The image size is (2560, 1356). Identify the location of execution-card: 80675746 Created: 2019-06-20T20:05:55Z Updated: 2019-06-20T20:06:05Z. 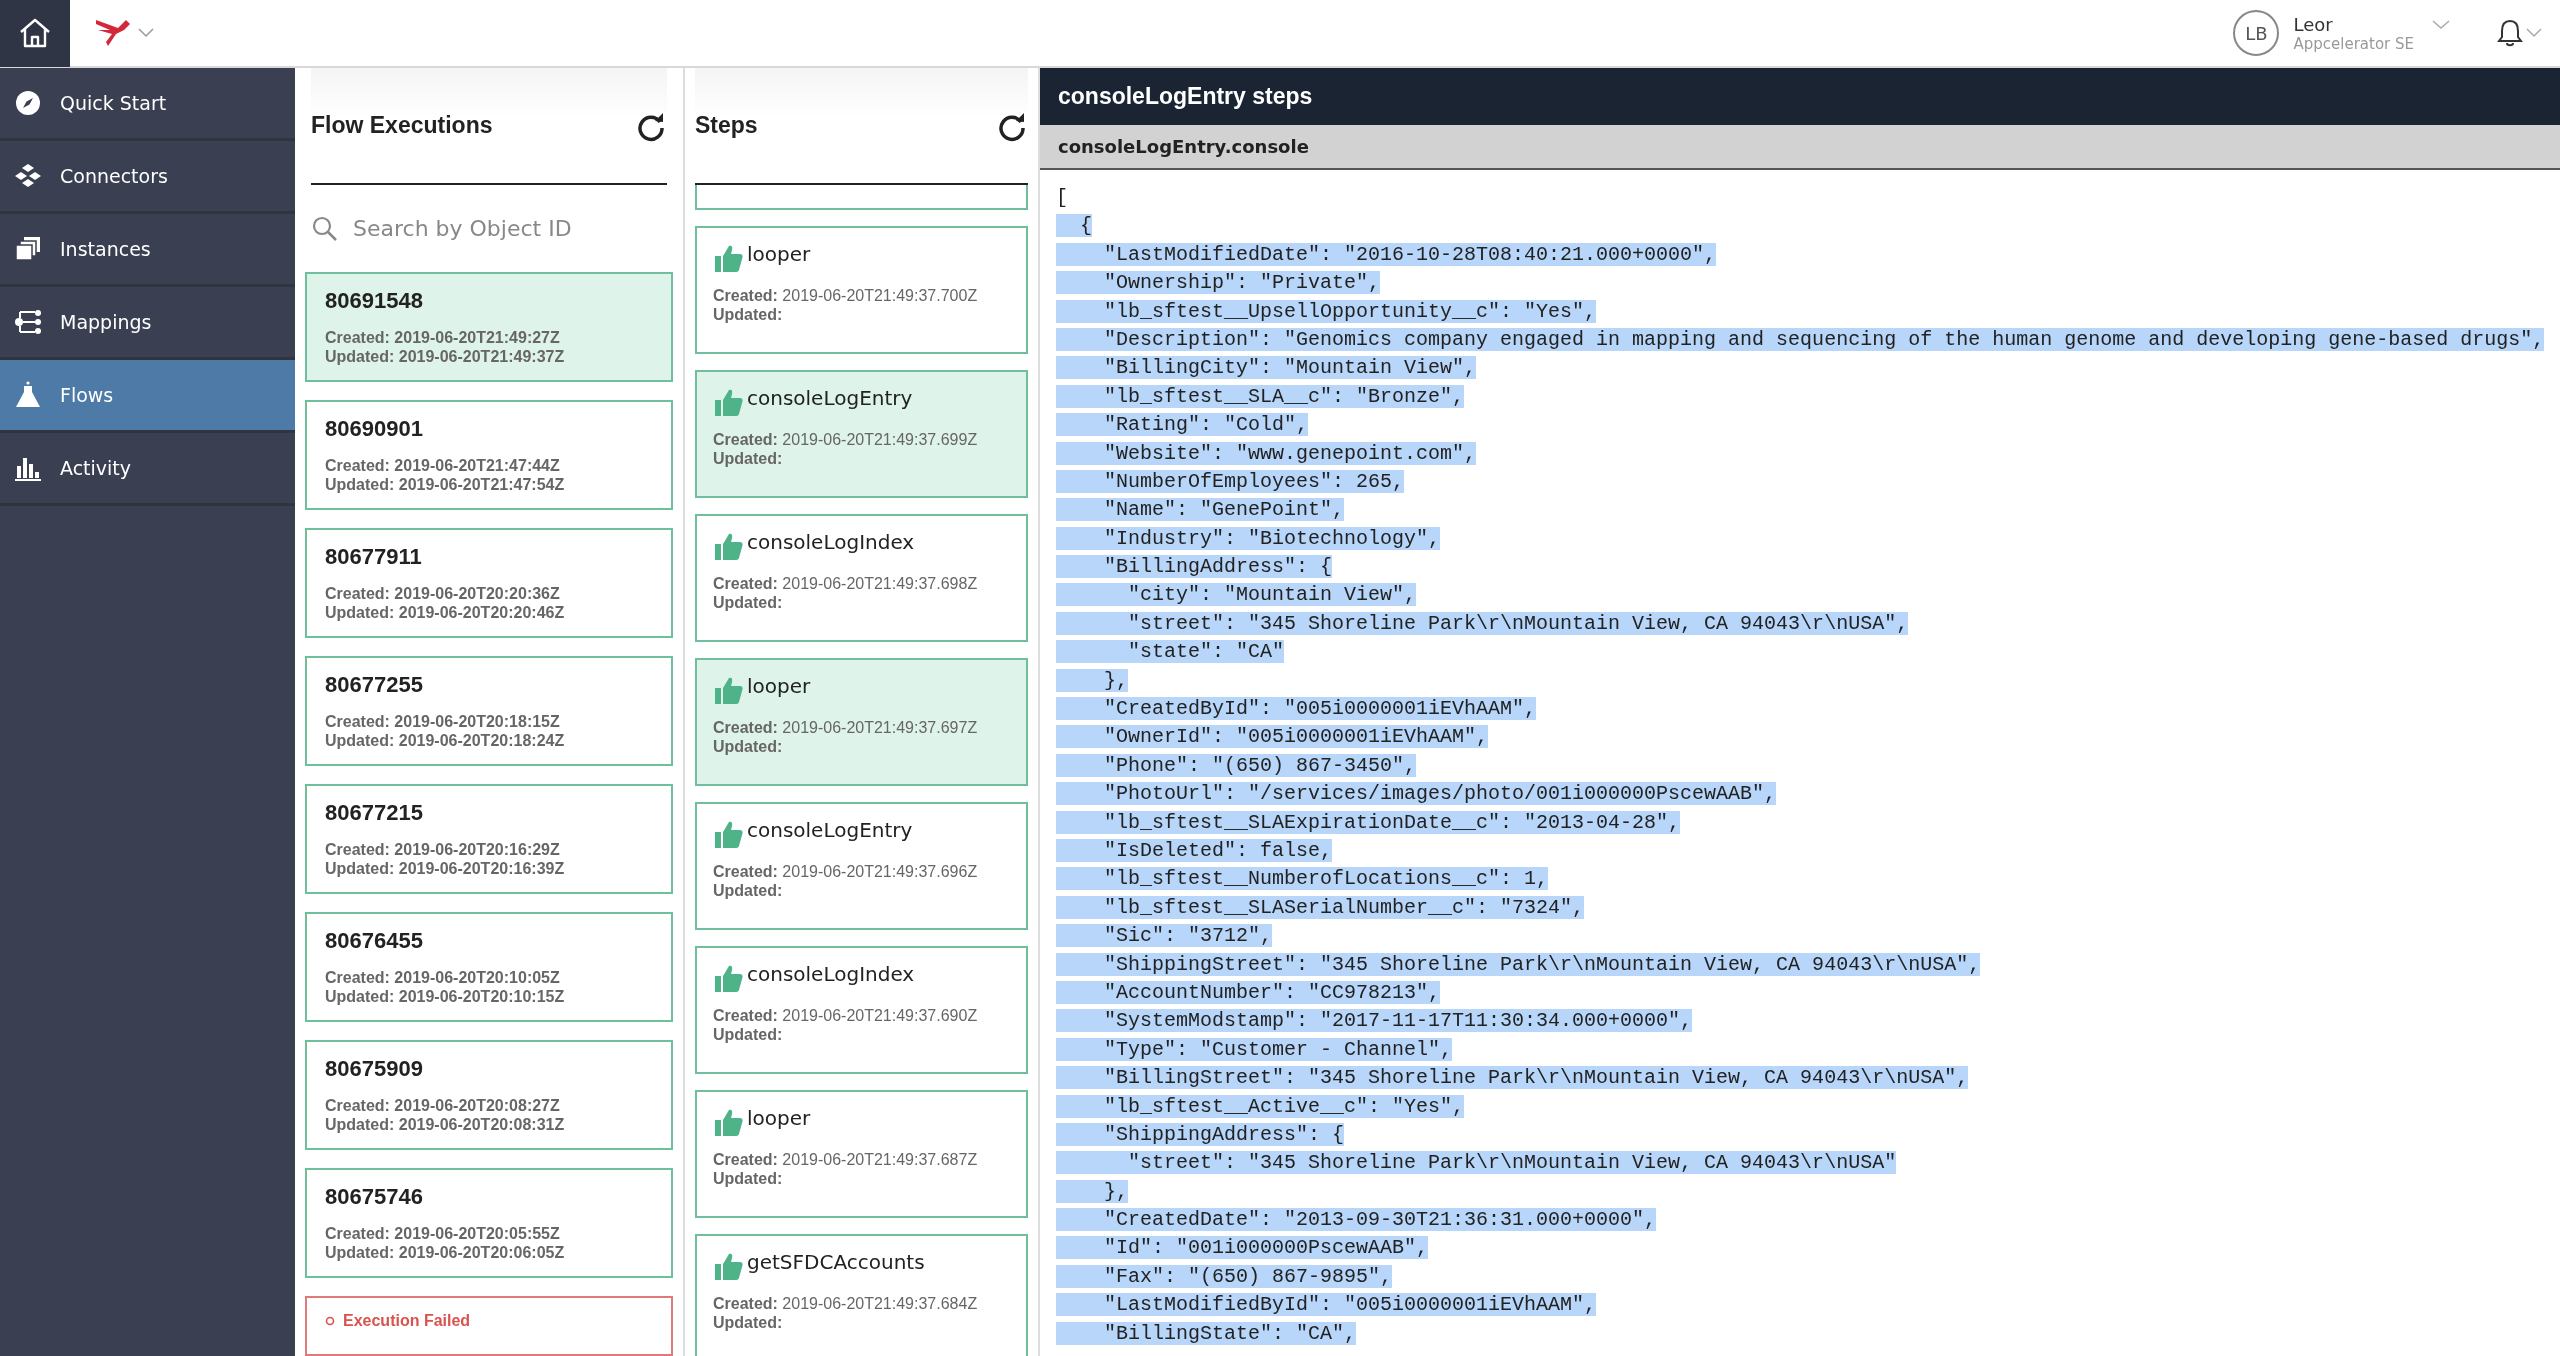
(489, 1223).